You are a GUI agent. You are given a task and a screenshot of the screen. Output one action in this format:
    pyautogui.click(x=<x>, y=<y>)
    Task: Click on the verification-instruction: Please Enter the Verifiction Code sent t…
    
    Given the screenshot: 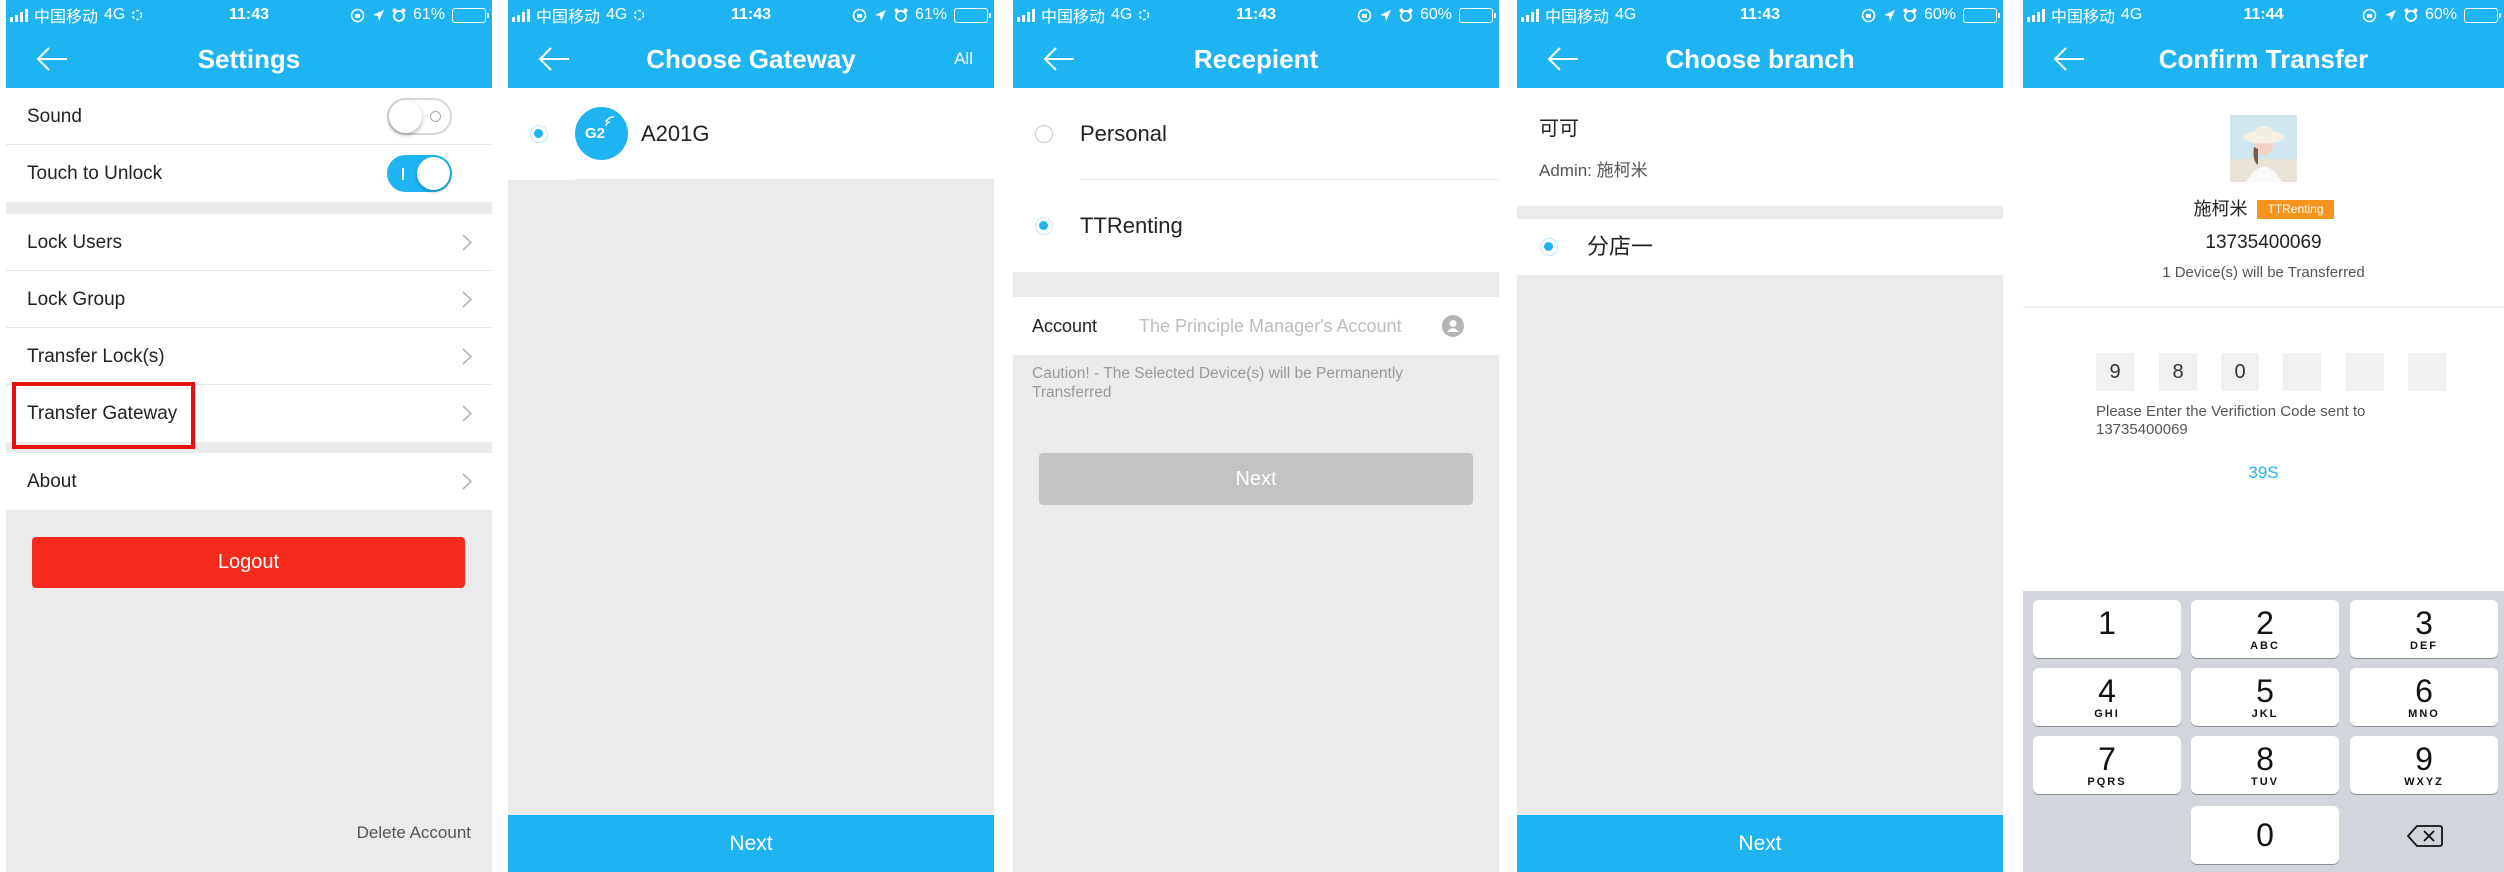 What is the action you would take?
    pyautogui.click(x=2231, y=420)
    